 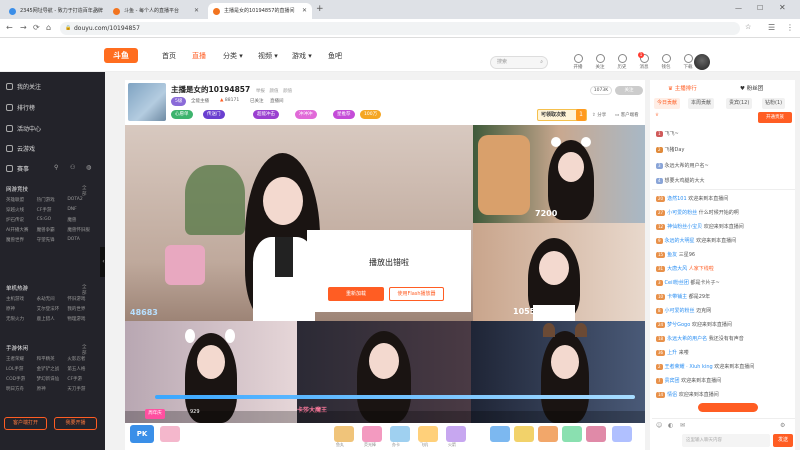 What do you see at coordinates (52, 319) in the screenshot?
I see `game-link: 鹿上猎人` at bounding box center [52, 319].